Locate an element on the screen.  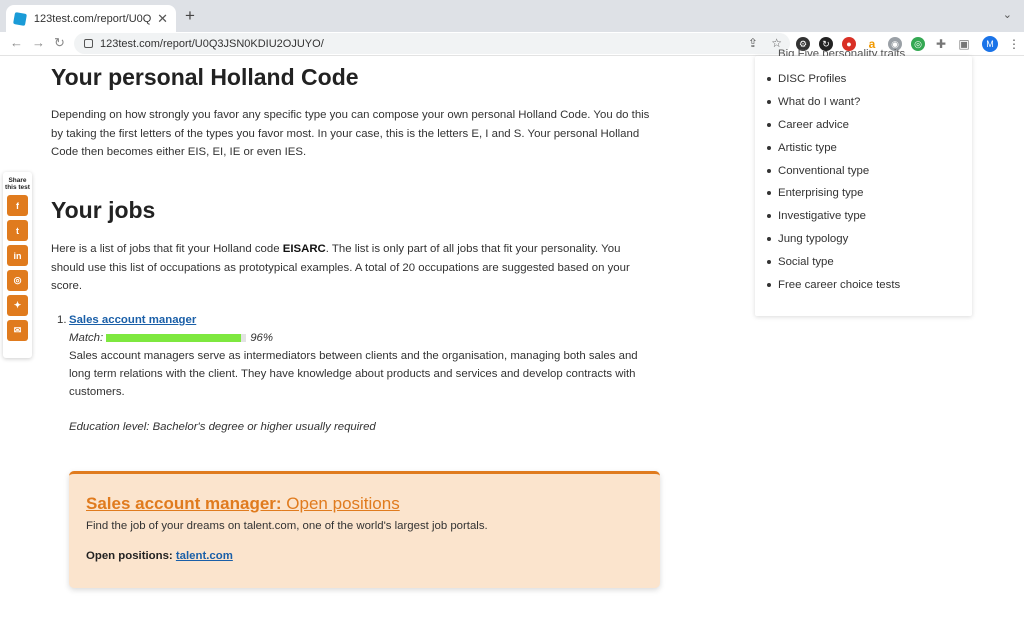
extension-green-icon: ◎ is located at coordinates (918, 44).